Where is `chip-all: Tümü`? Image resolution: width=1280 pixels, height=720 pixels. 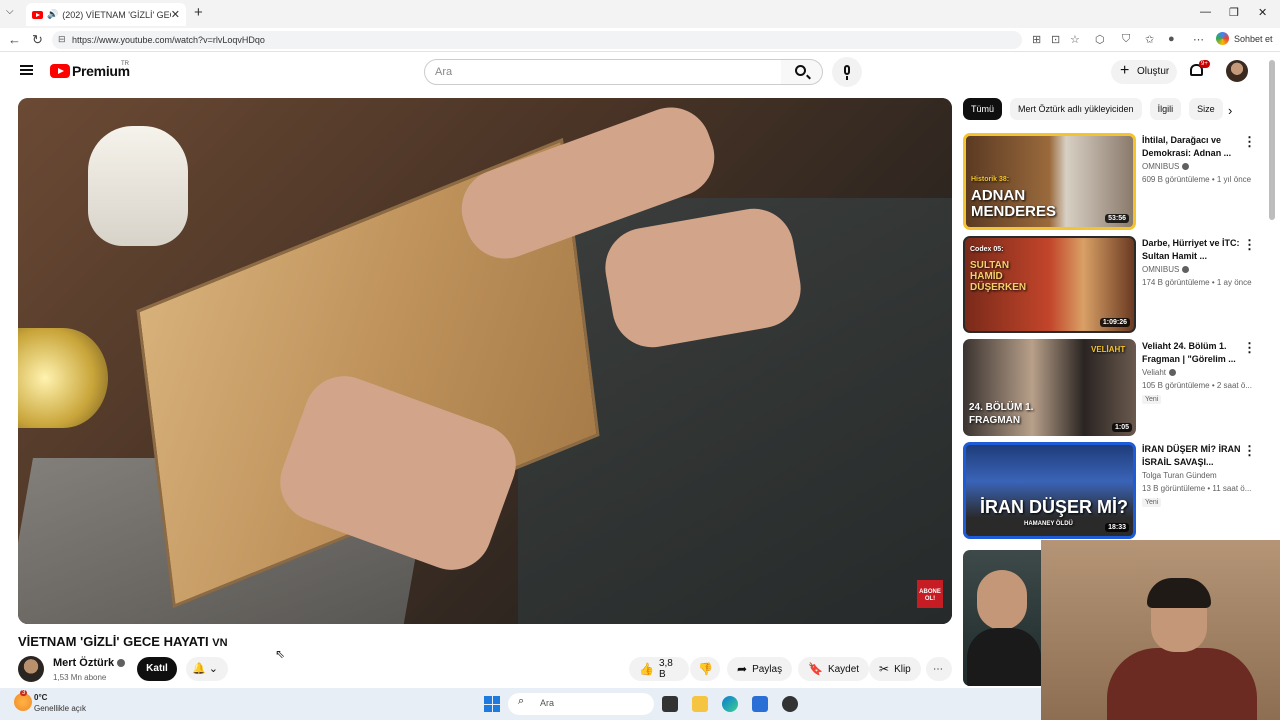
chip-all: Tümü is located at coordinates (983, 109).